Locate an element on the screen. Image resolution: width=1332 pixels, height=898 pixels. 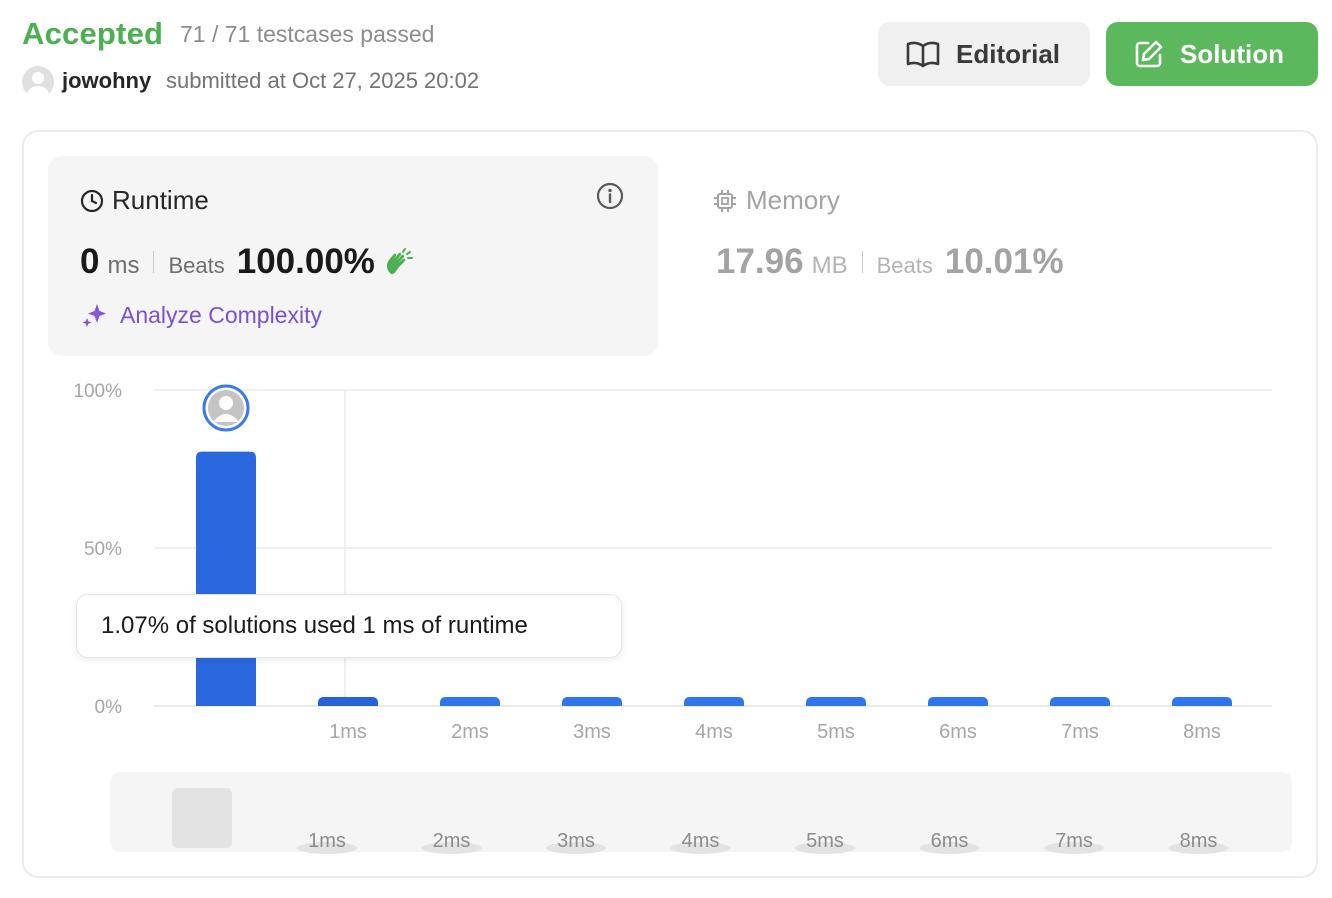
solution-label: Solution is located at coordinates (1232, 53).